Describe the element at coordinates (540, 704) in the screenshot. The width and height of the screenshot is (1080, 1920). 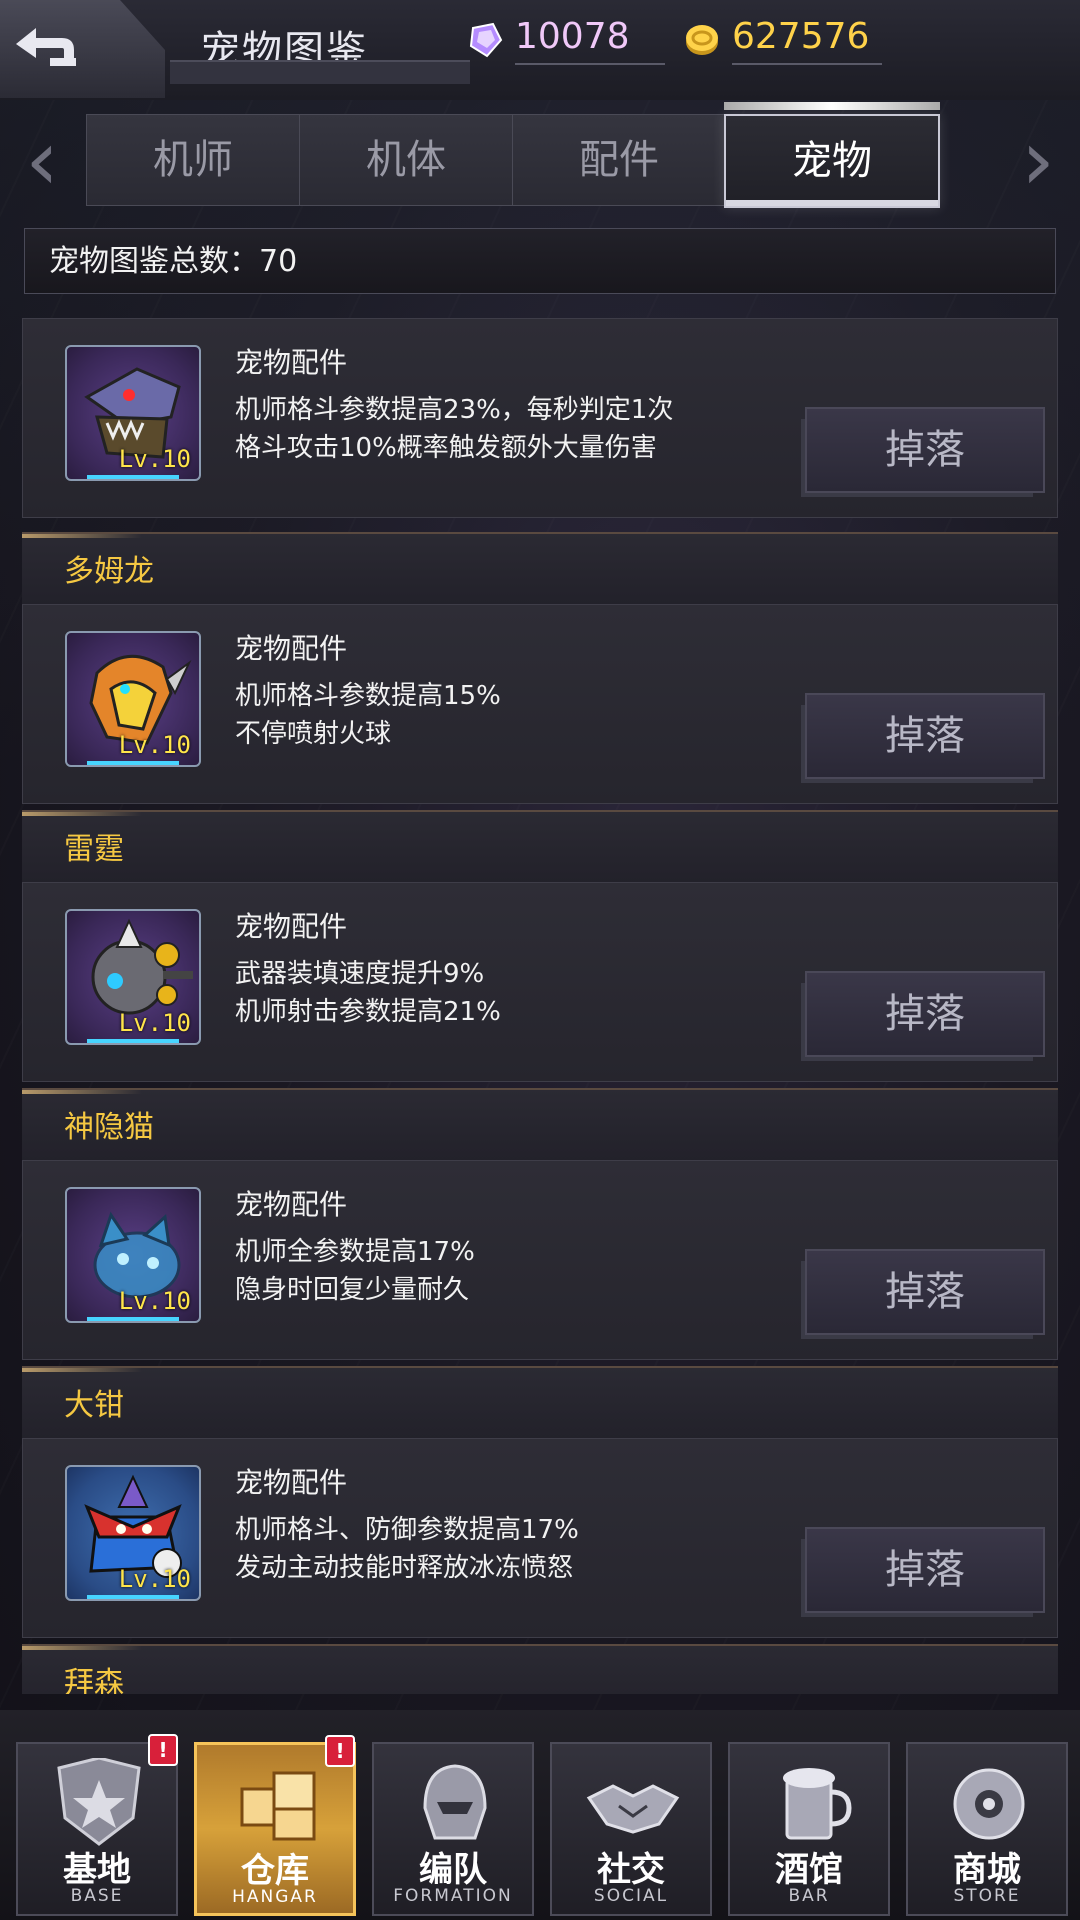
I see `pet-card: Lv.10 宠物配件 机师格斗参数提高15% 不停喷射火球 掉落` at that location.